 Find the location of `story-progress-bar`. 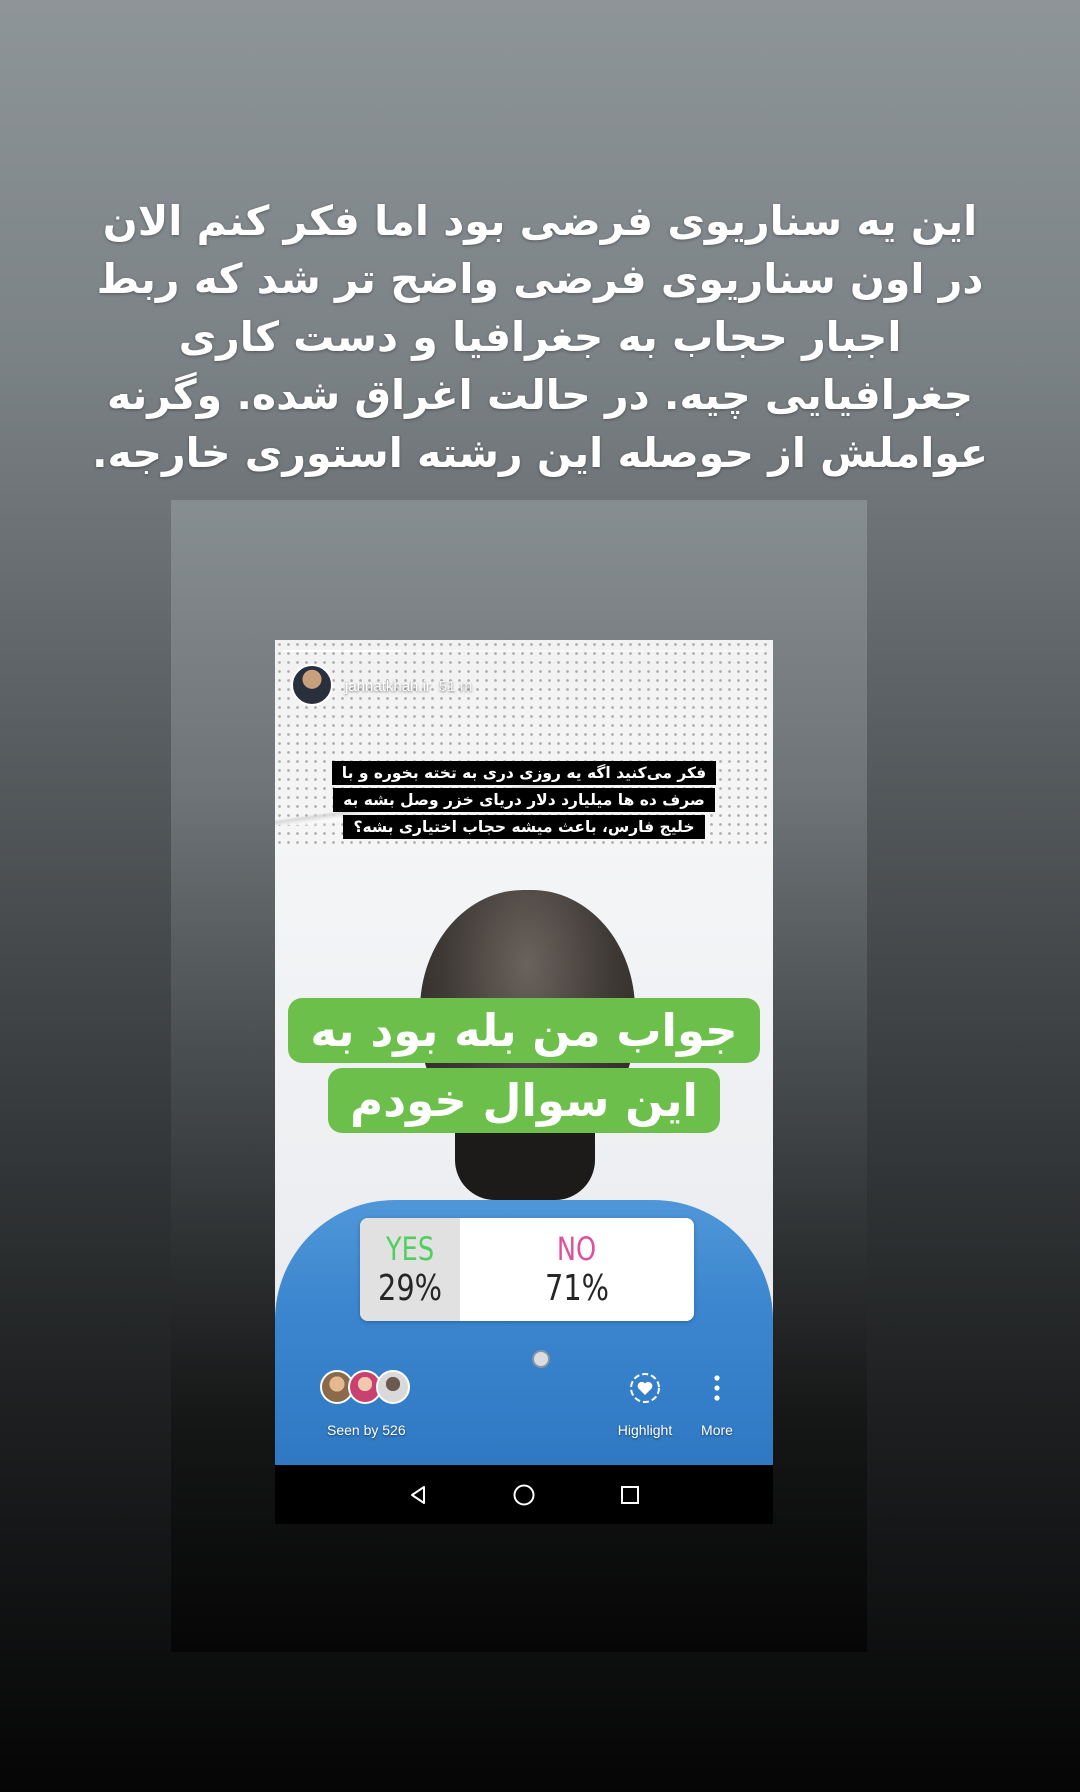

story-progress-bar is located at coordinates (524, 651).